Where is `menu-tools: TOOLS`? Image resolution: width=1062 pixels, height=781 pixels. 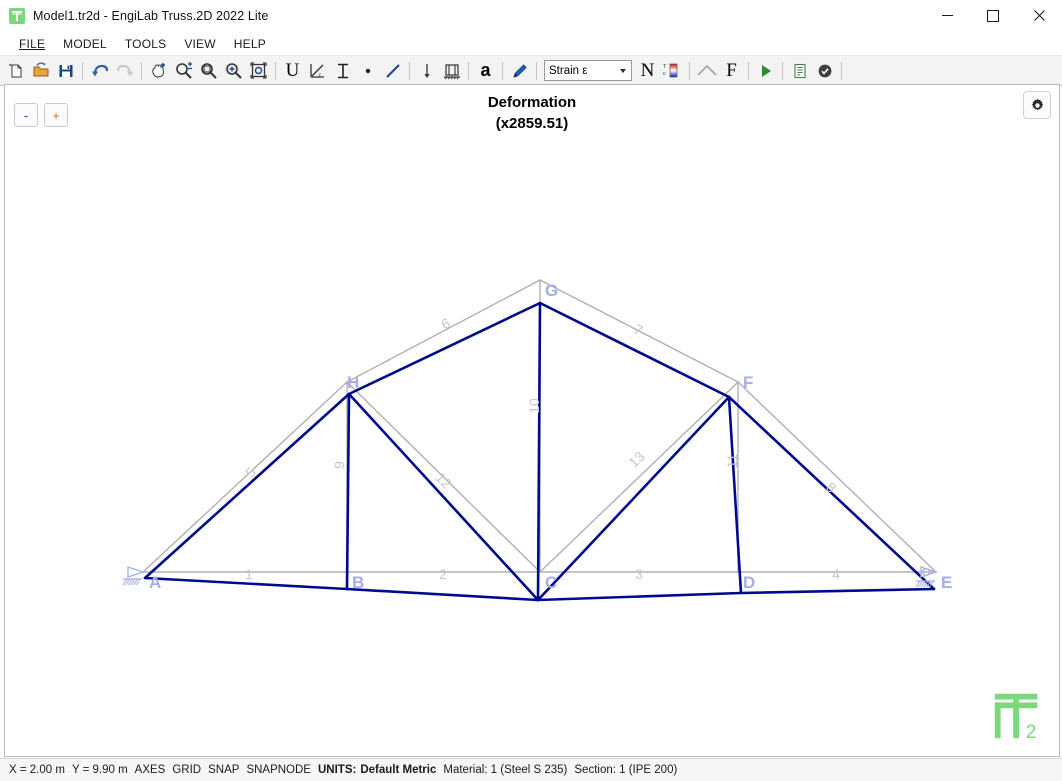
menu-tools: TOOLS is located at coordinates (145, 44).